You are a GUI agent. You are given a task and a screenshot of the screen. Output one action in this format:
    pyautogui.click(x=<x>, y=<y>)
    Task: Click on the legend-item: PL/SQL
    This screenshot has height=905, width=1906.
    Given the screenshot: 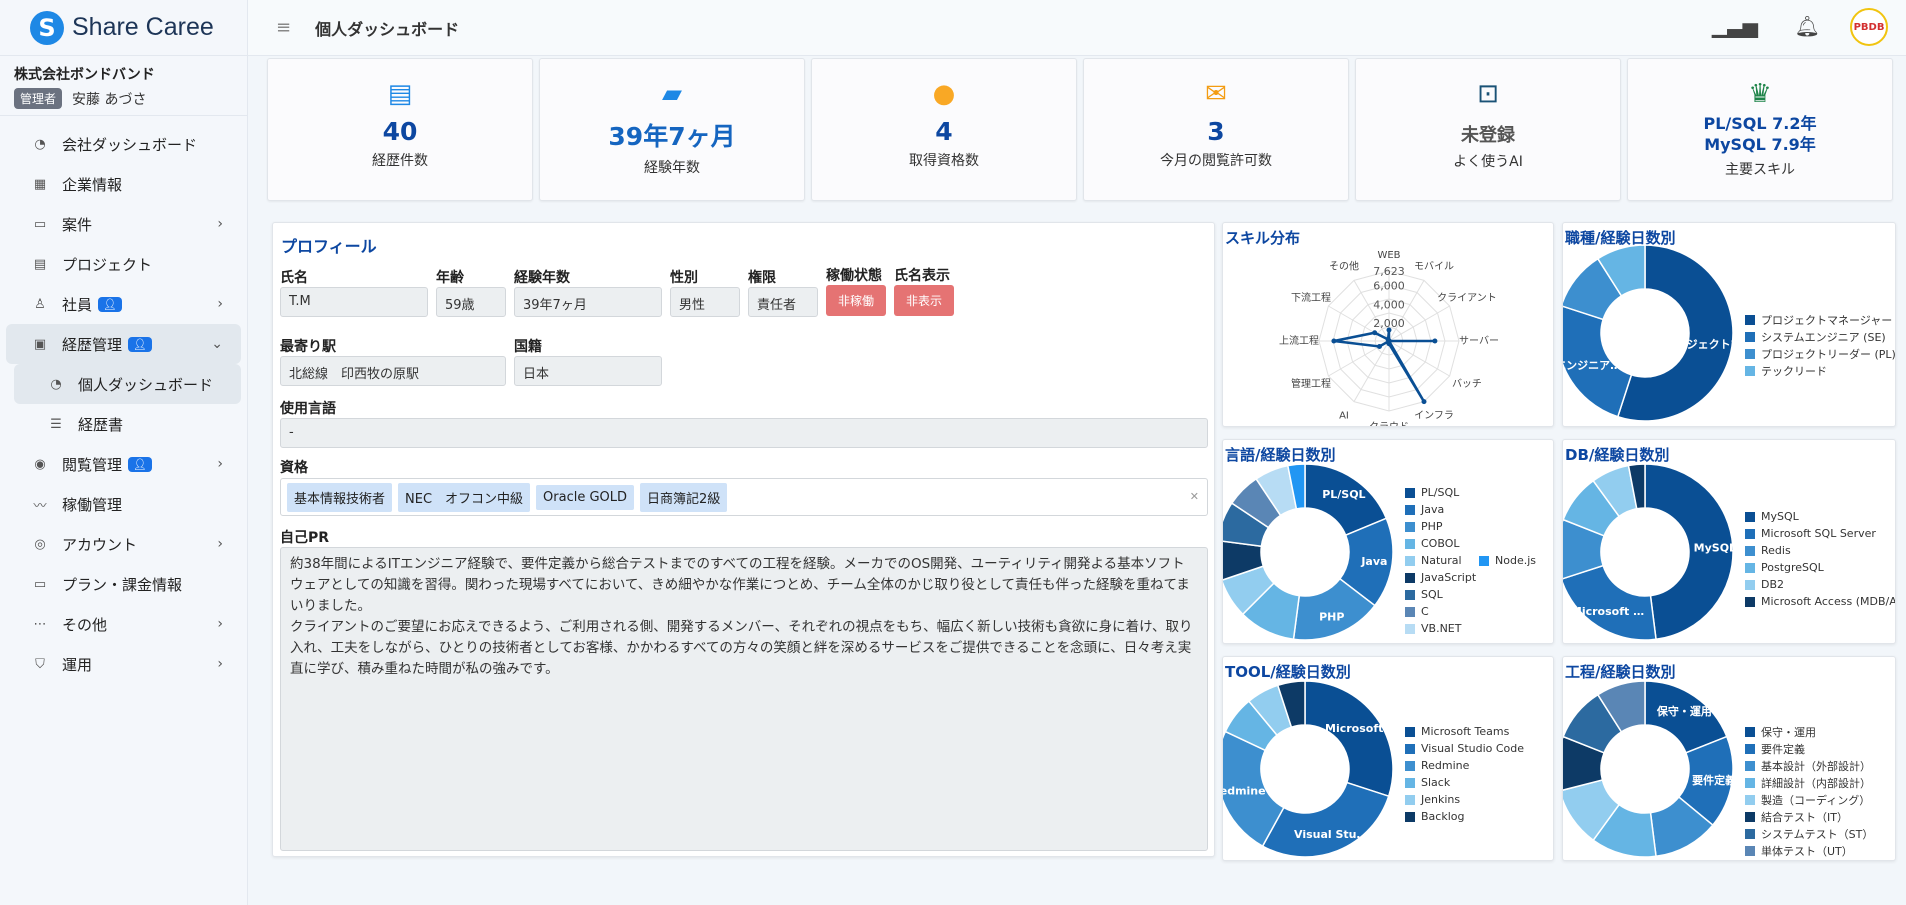 What is the action you would take?
    pyautogui.click(x=1440, y=492)
    